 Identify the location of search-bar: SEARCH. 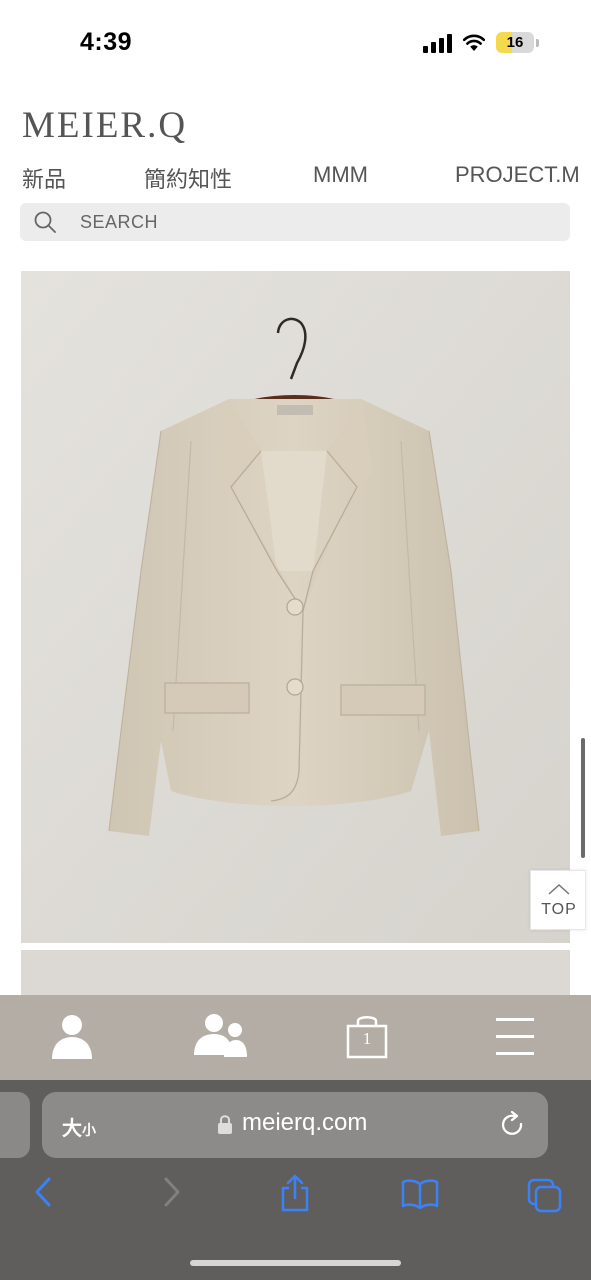
(295, 222).